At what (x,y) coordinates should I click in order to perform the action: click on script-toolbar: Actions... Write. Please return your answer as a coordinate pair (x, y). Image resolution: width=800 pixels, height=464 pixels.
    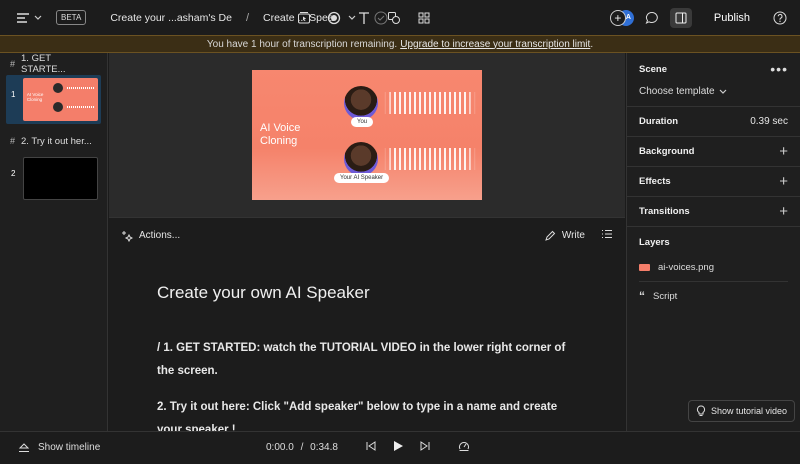
    Looking at the image, I should click on (367, 235).